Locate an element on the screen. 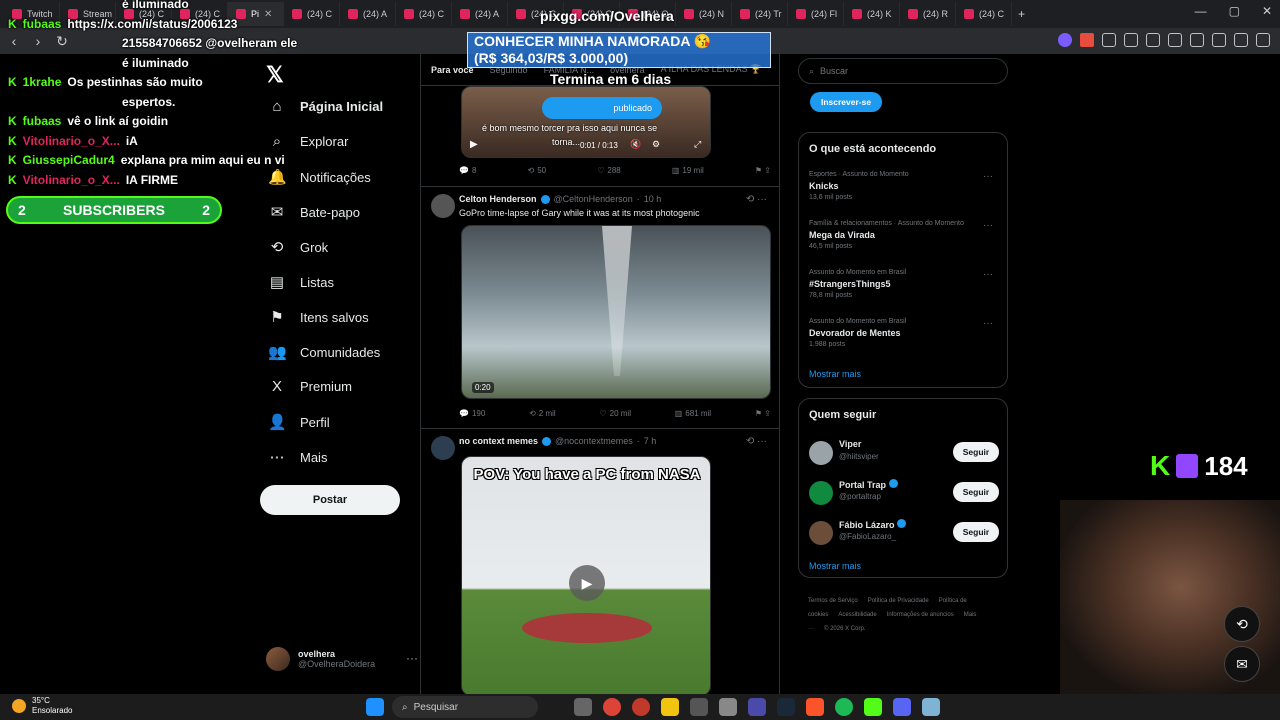  tweet-video: 0:20 is located at coordinates (616, 312).